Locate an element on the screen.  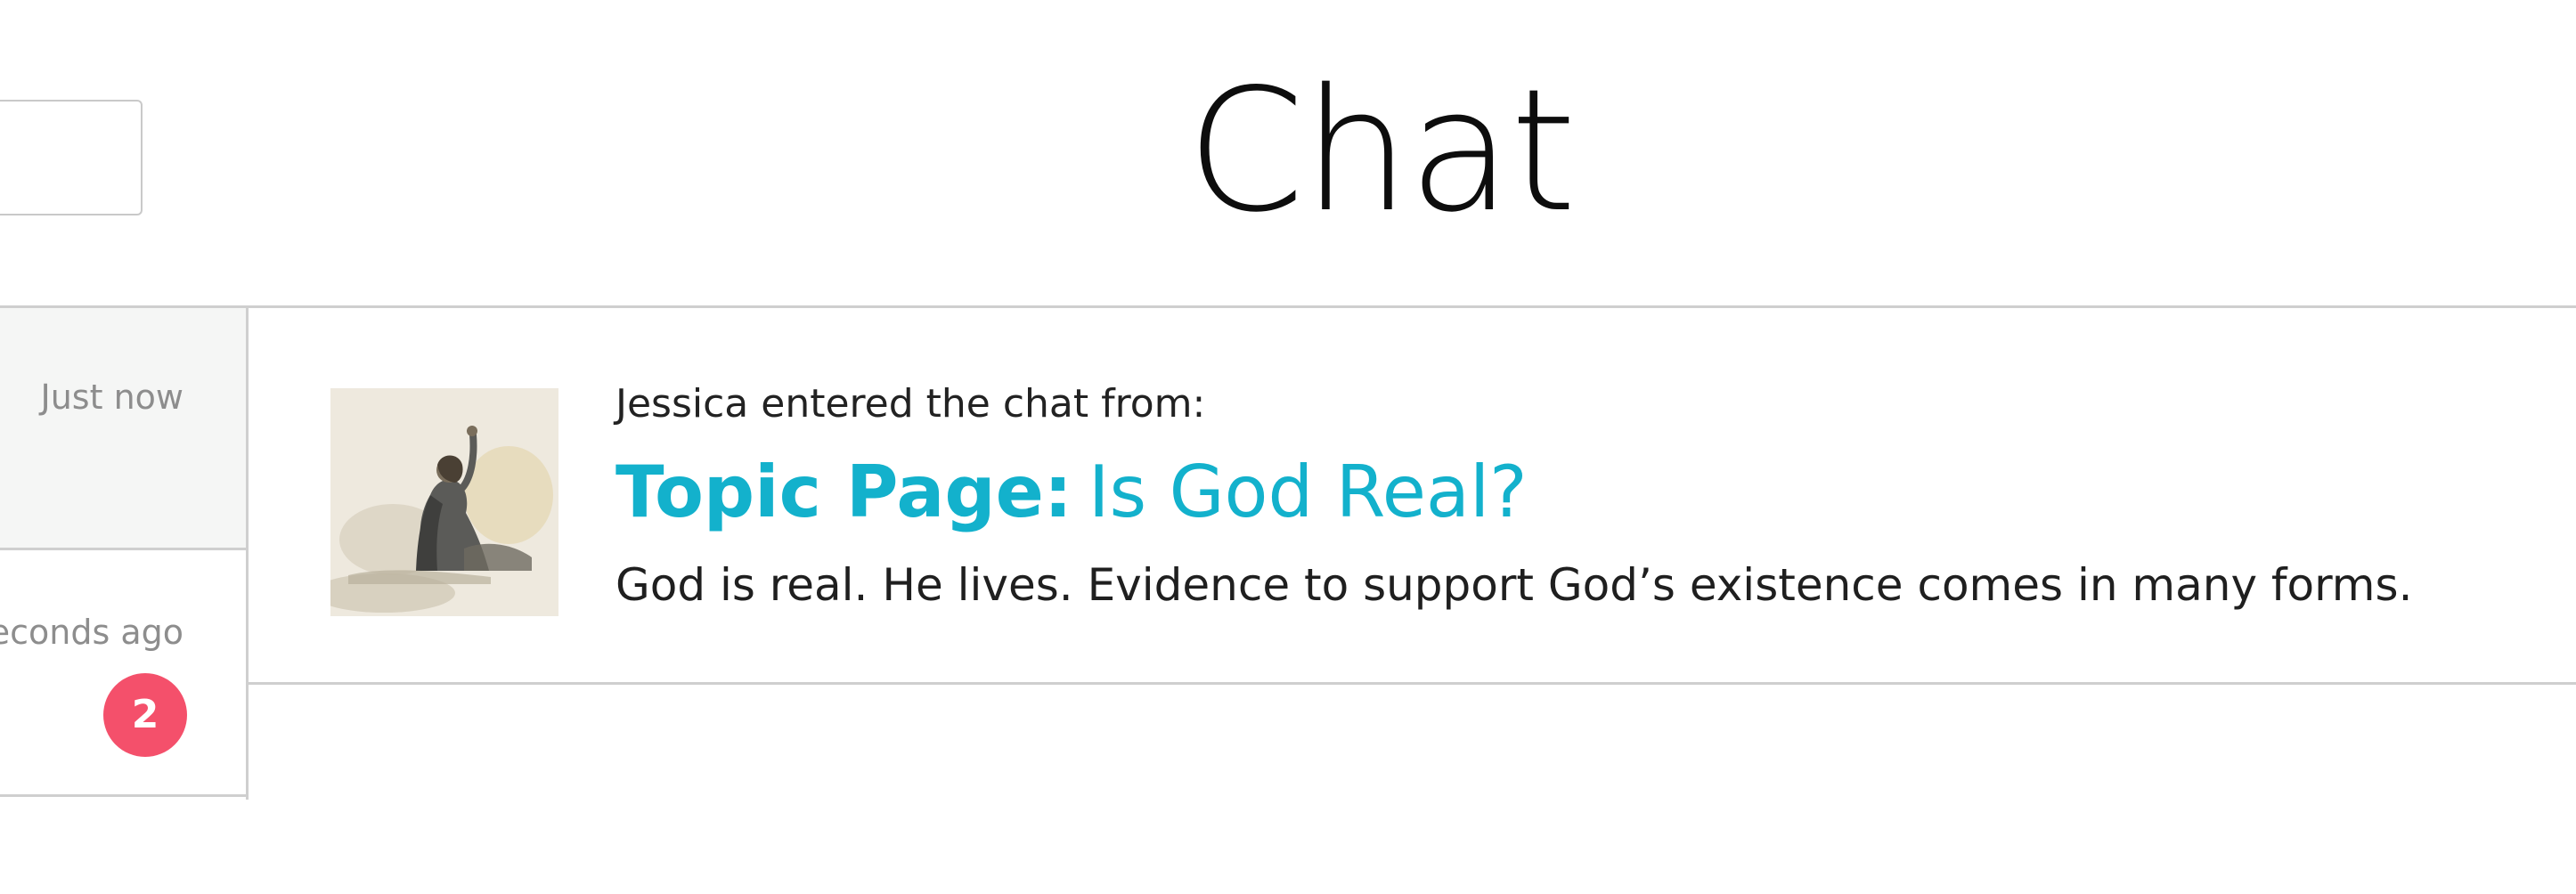
topic-title: Is God Real? is located at coordinates (1308, 492).